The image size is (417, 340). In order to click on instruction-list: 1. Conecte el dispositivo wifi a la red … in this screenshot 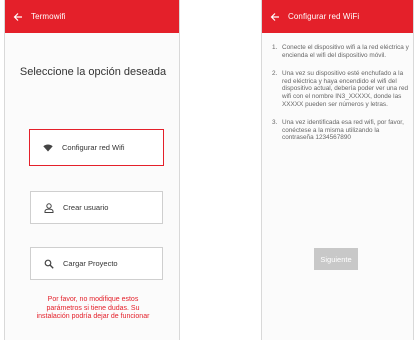, I will do `click(342, 98)`.